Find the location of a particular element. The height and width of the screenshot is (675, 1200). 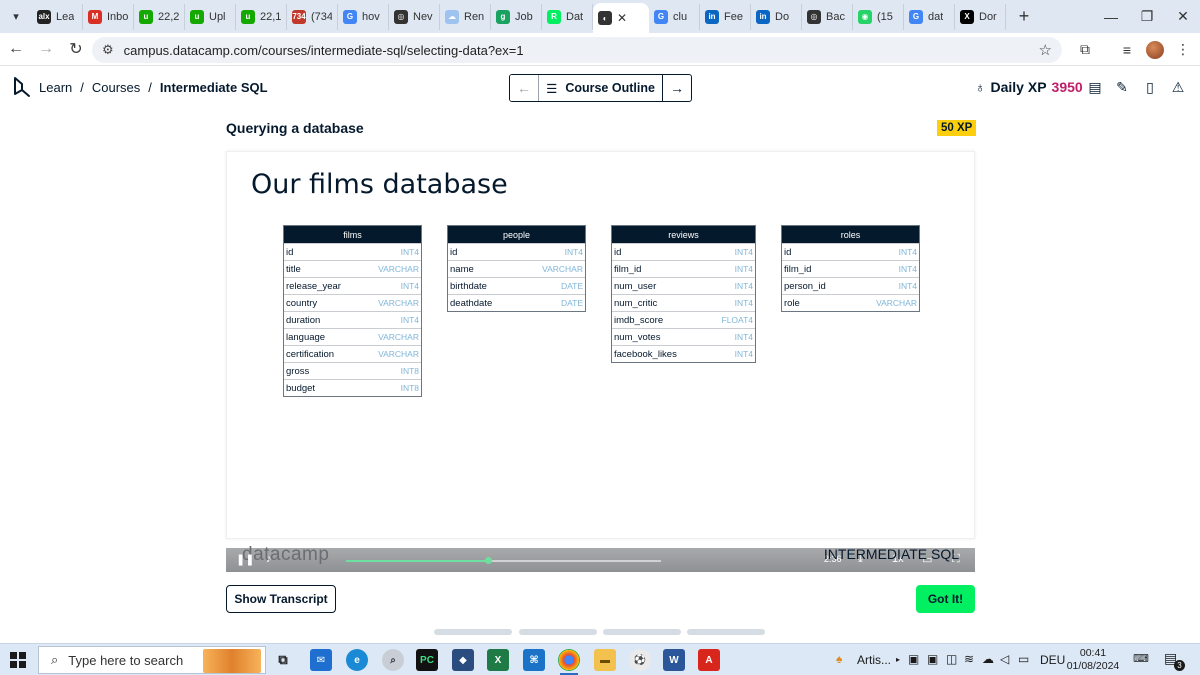

windows-start-icon is located at coordinates (18, 660).